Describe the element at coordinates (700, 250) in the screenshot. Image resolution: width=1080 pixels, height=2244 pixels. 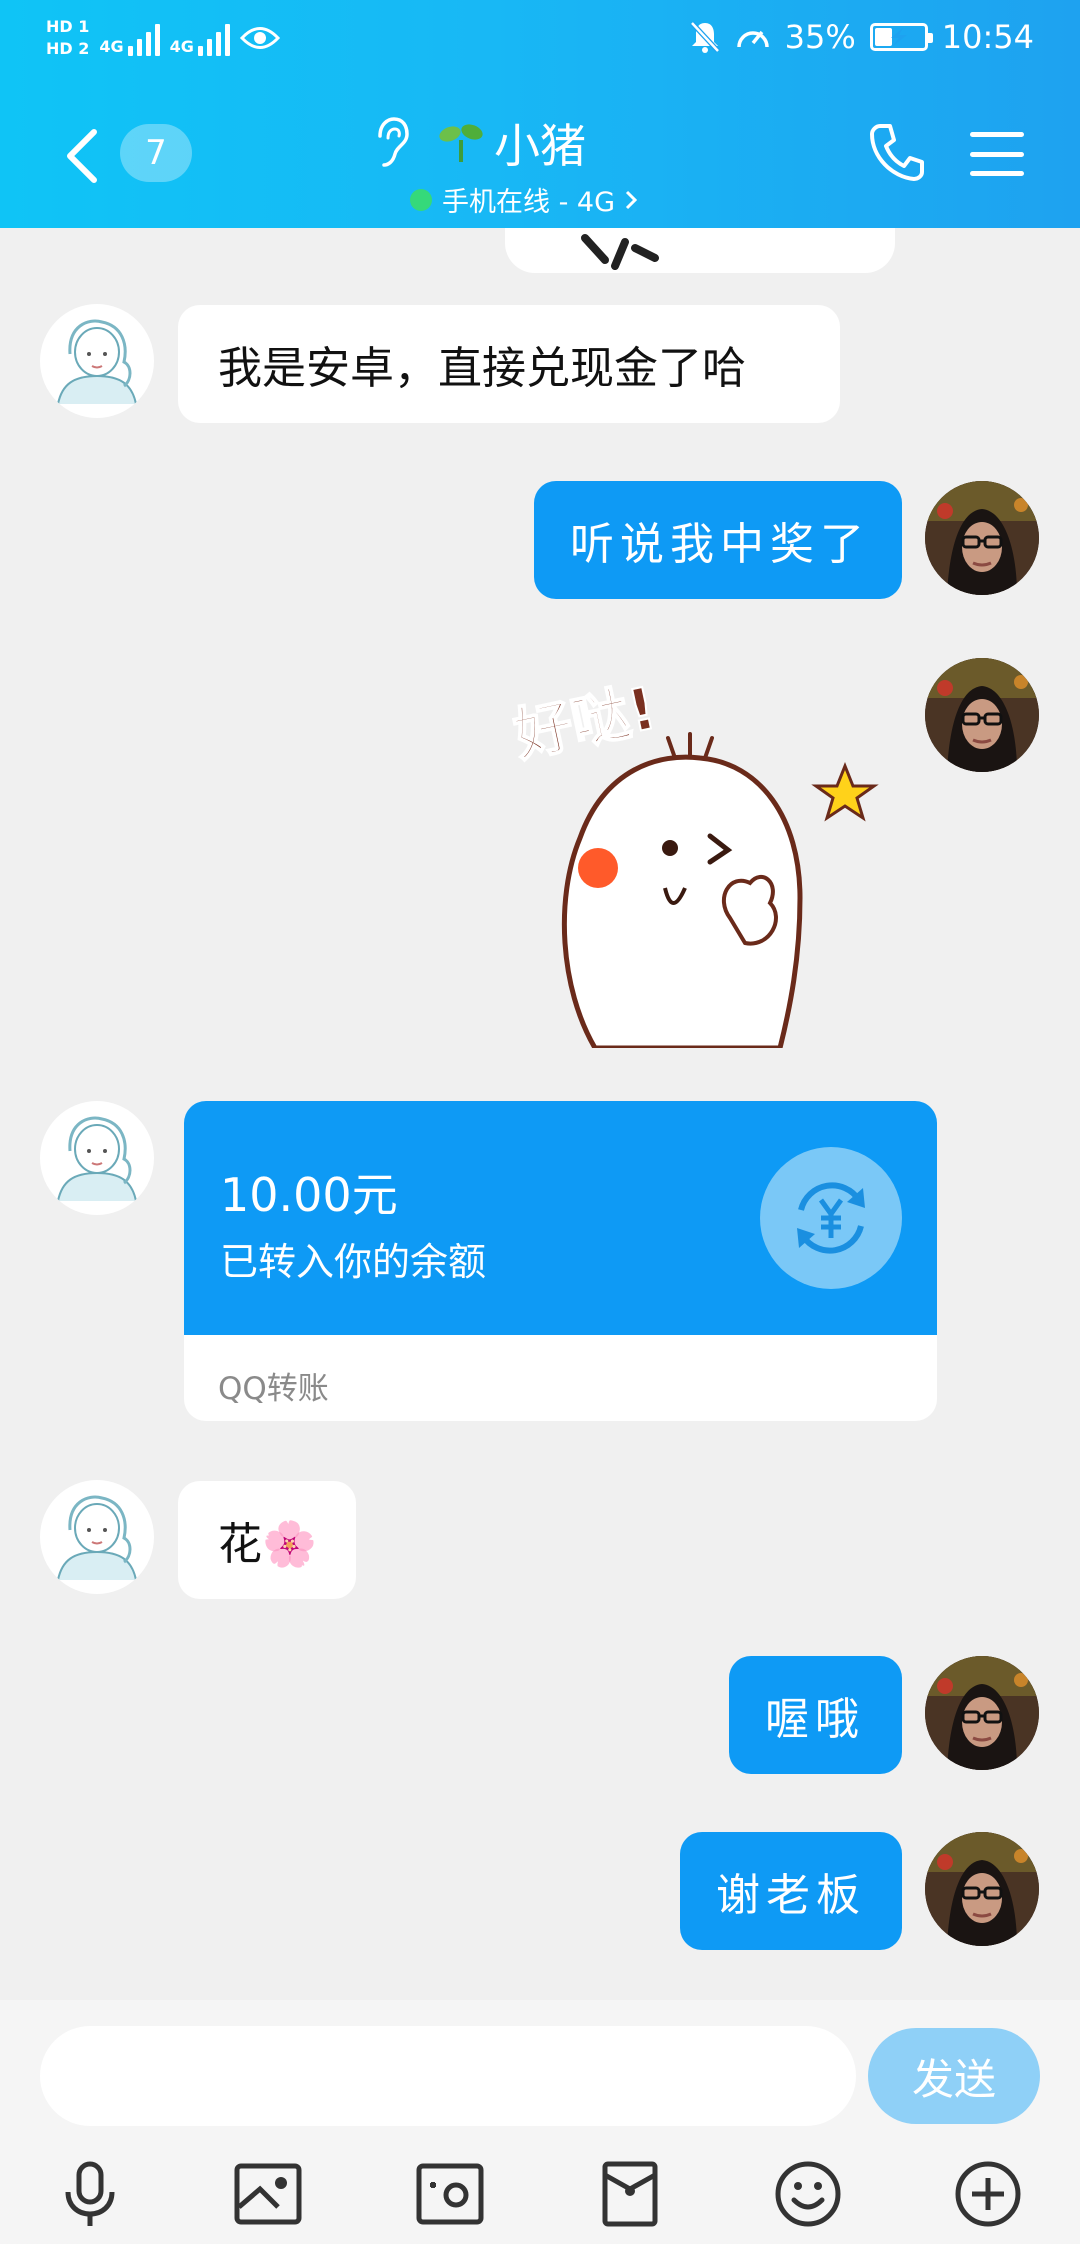
I see `previous-message-peek` at that location.